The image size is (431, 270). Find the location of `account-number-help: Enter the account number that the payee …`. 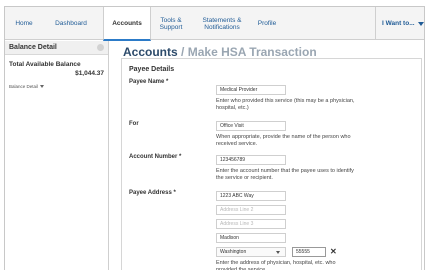

account-number-help: Enter the account number that the payee … is located at coordinates (285, 174).